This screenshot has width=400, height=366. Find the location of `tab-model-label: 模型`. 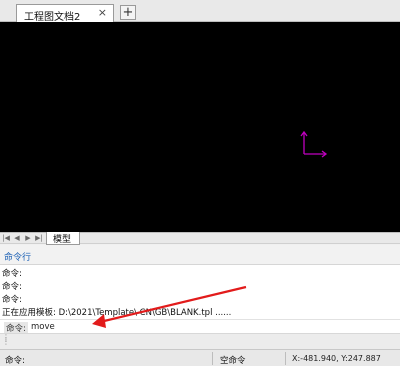

tab-model-label: 模型 is located at coordinates (62, 240).